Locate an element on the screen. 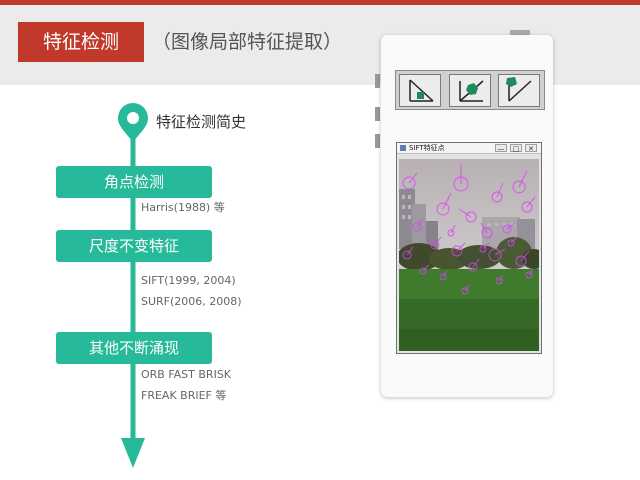 The height and width of the screenshot is (480, 640). feature-detect-icon is located at coordinates (519, 89).